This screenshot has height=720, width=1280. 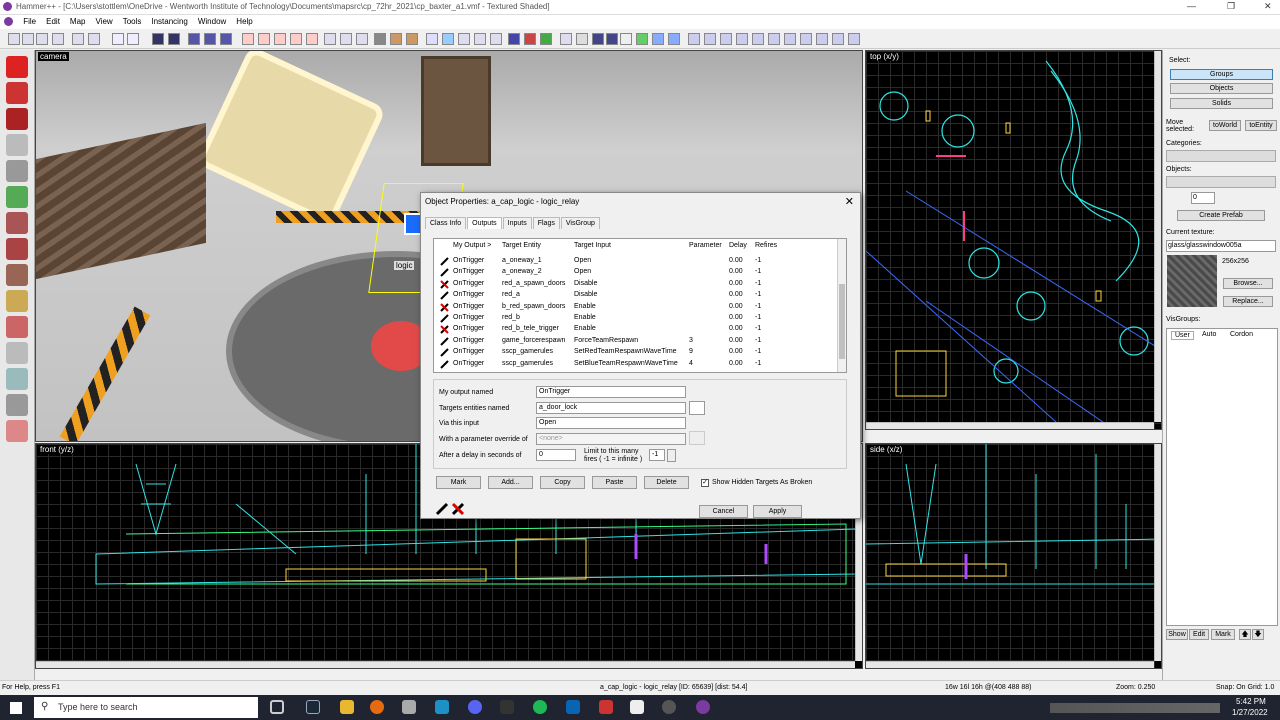 What do you see at coordinates (1221, 156) in the screenshot?
I see `categories-dropdown` at bounding box center [1221, 156].